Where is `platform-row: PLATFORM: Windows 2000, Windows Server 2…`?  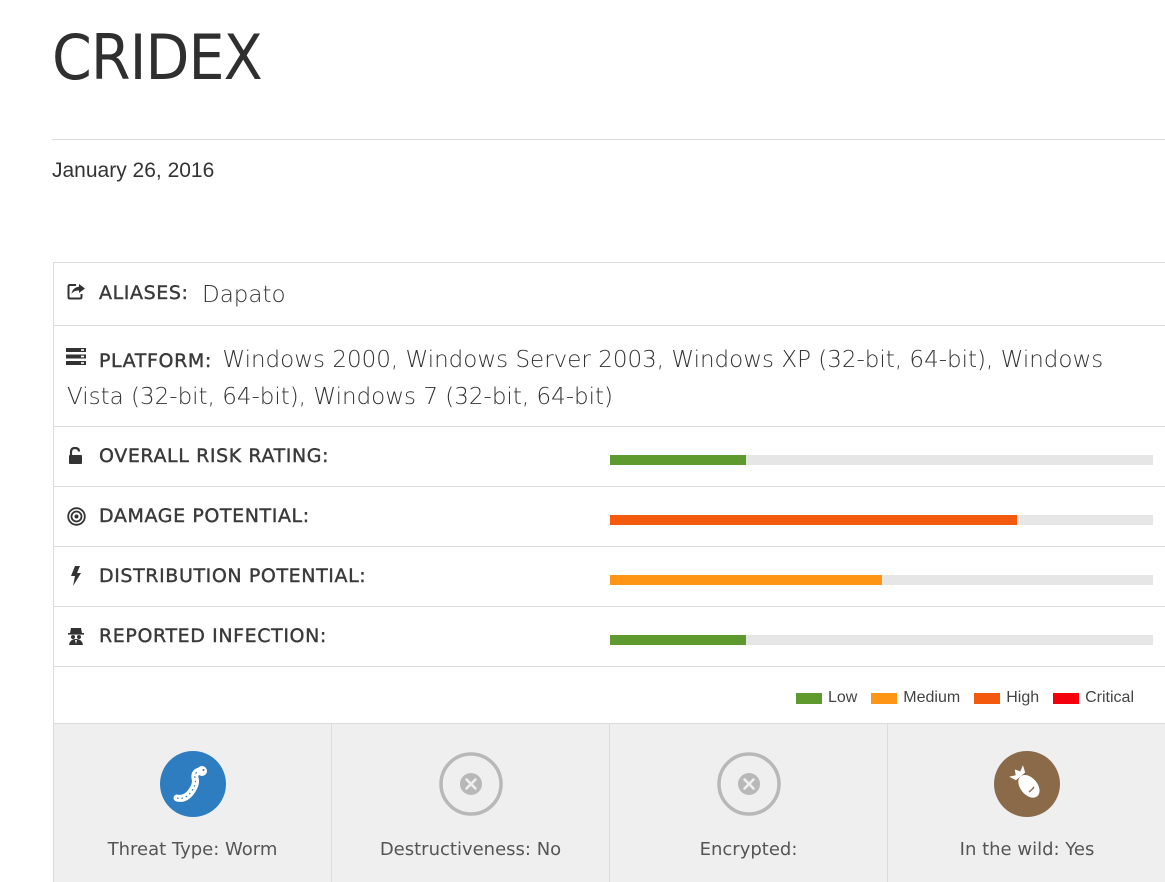 platform-row: PLATFORM: Windows 2000, Windows Server 2… is located at coordinates (609, 376).